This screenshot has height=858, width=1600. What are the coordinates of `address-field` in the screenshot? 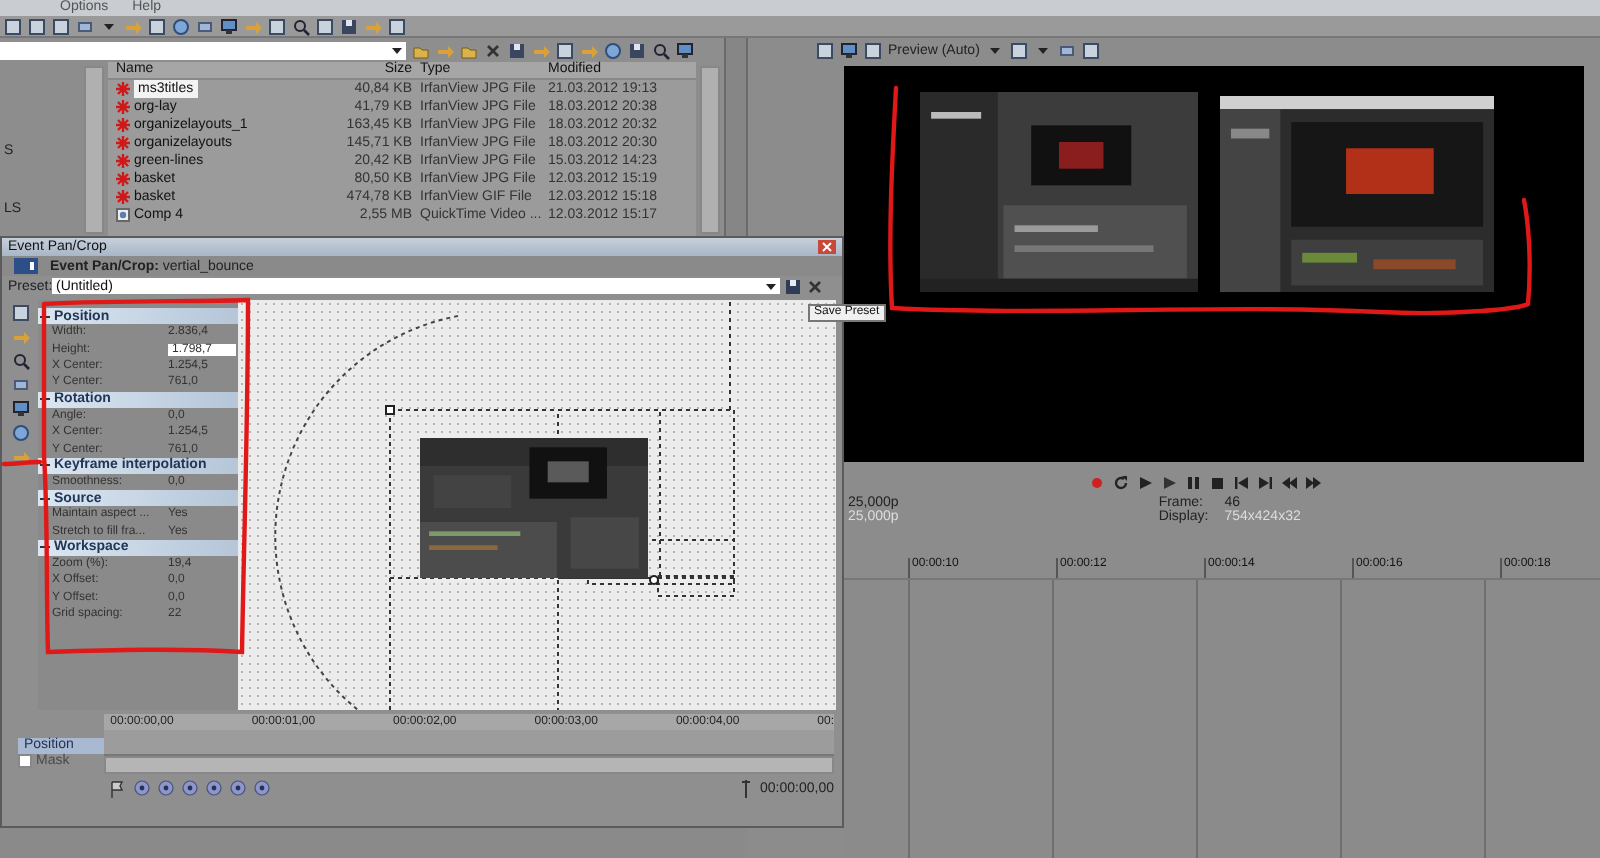 It's located at (203, 50).